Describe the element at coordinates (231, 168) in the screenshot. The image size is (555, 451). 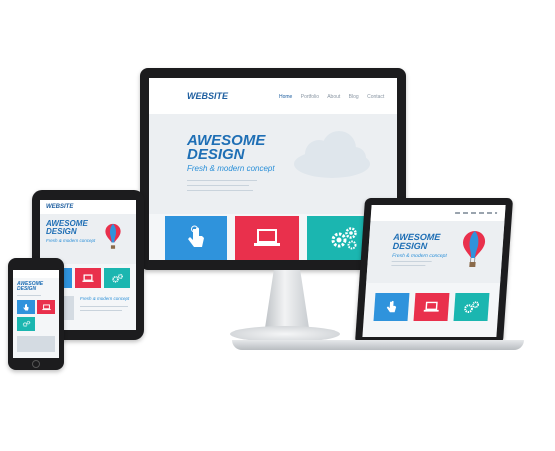
I see `desktop-tagline: Fresh & modern concept` at that location.